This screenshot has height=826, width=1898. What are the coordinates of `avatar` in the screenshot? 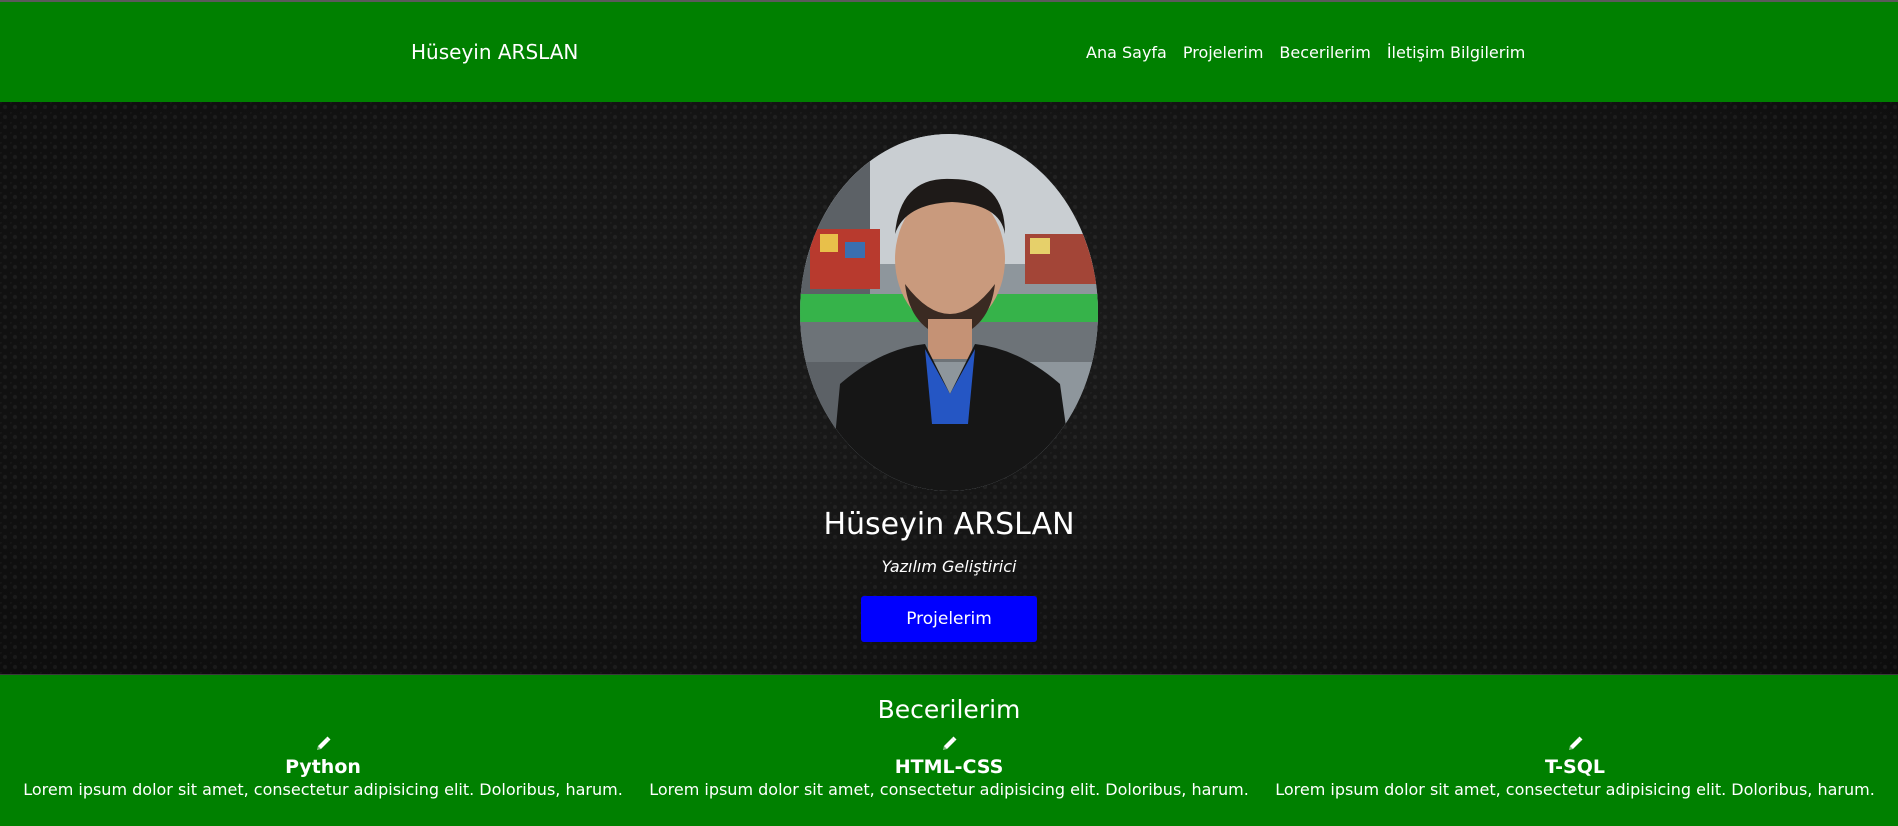 It's located at (949, 312).